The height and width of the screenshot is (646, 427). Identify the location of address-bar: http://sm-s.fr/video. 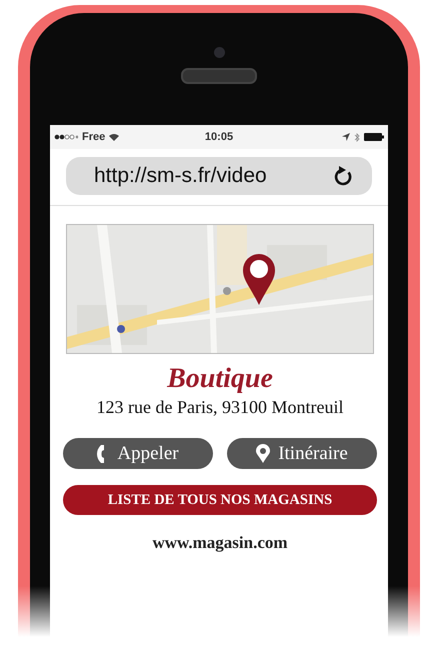
(219, 176).